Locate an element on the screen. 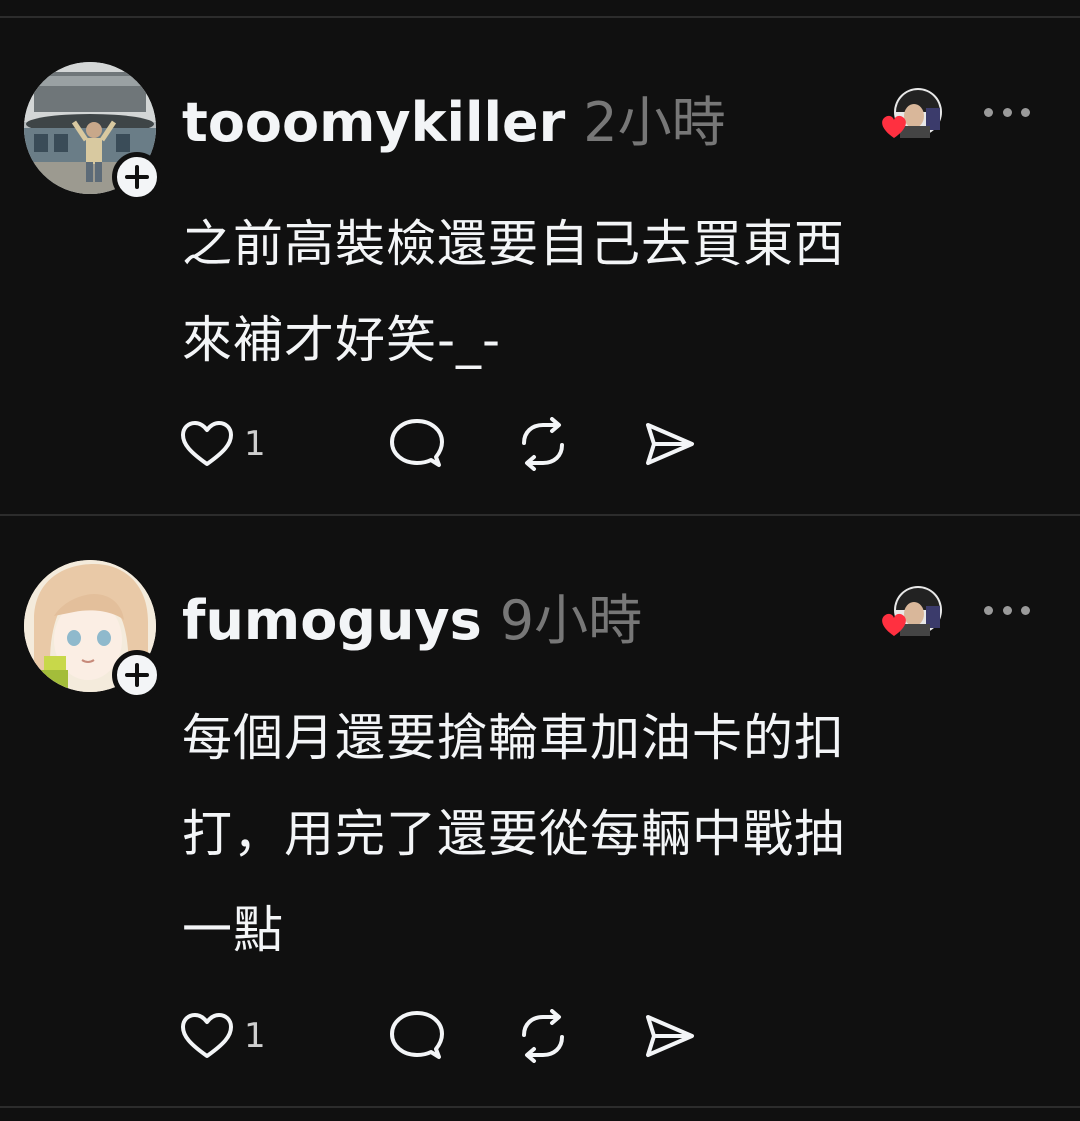 This screenshot has height=1121, width=1080. timestamp: 9小時 is located at coordinates (571, 620).